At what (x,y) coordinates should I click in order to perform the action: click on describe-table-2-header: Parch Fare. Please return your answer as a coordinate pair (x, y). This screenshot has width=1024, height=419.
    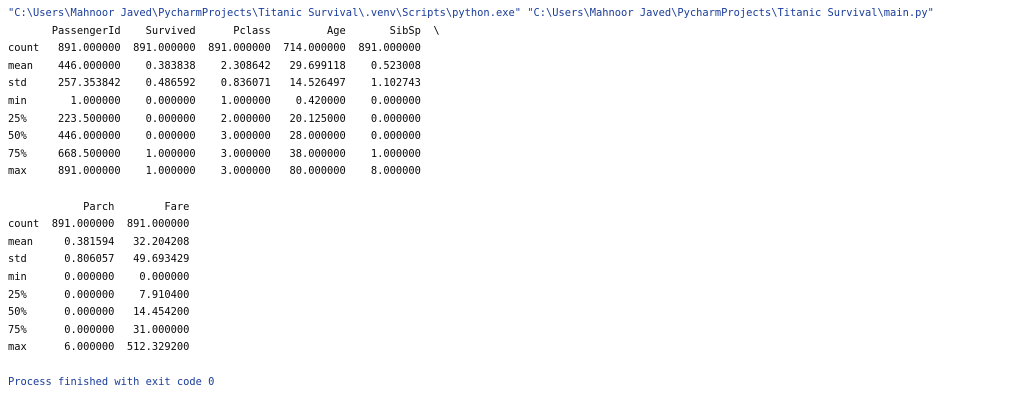
    Looking at the image, I should click on (99, 206).